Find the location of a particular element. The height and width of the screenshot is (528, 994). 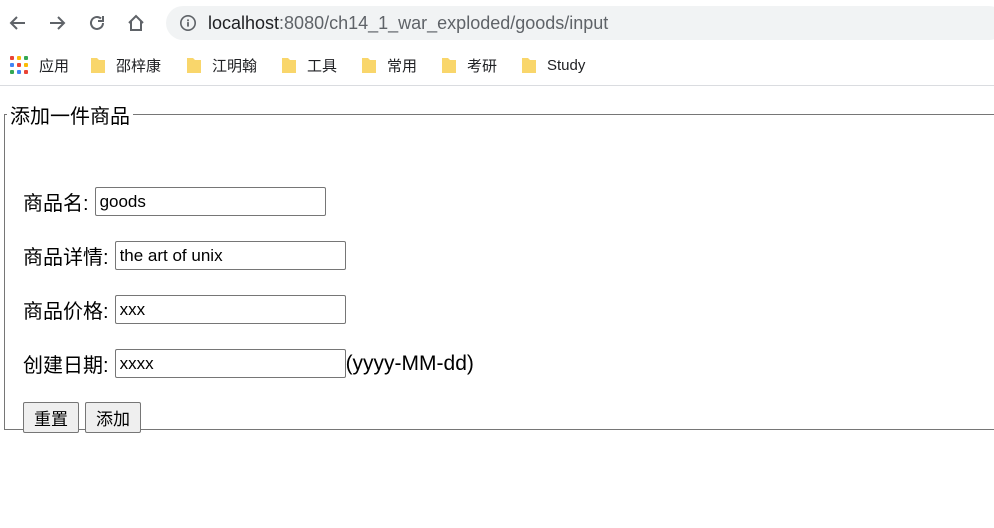

bookmark-label: 工具 is located at coordinates (322, 66).